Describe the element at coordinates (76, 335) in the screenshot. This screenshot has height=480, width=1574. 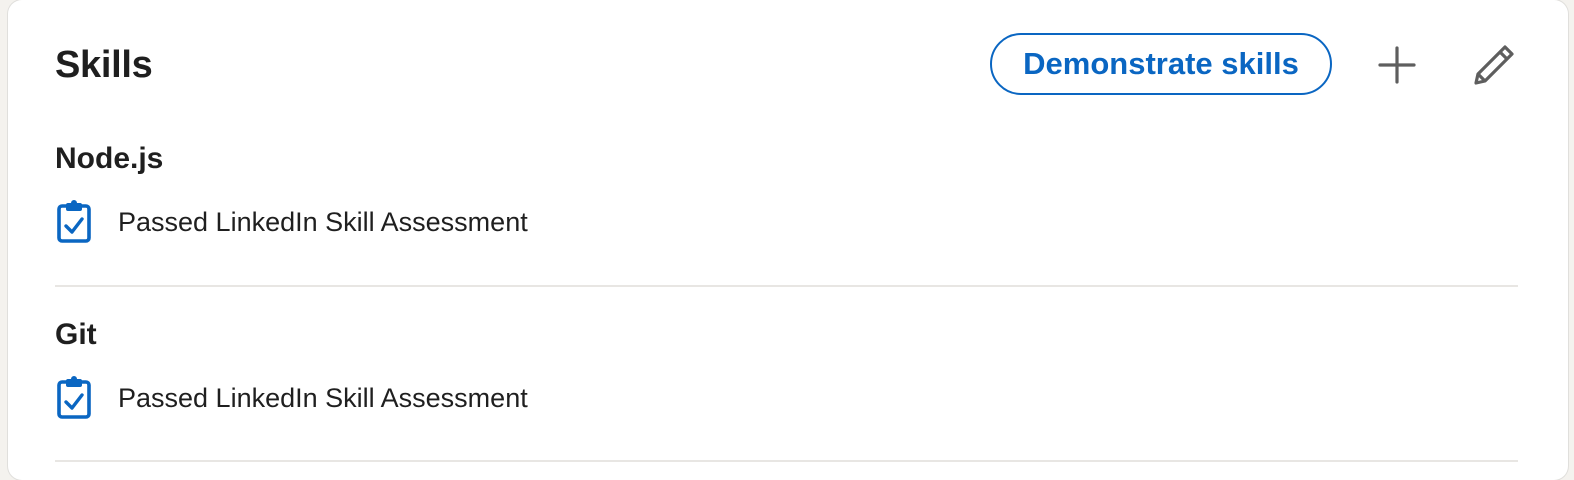
I see `skill-name: Git` at that location.